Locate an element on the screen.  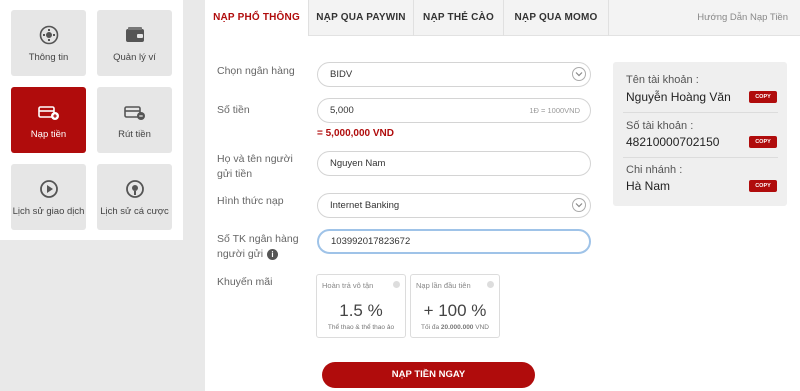
promo-label: Khuyến mãi is located at coordinates (245, 282).